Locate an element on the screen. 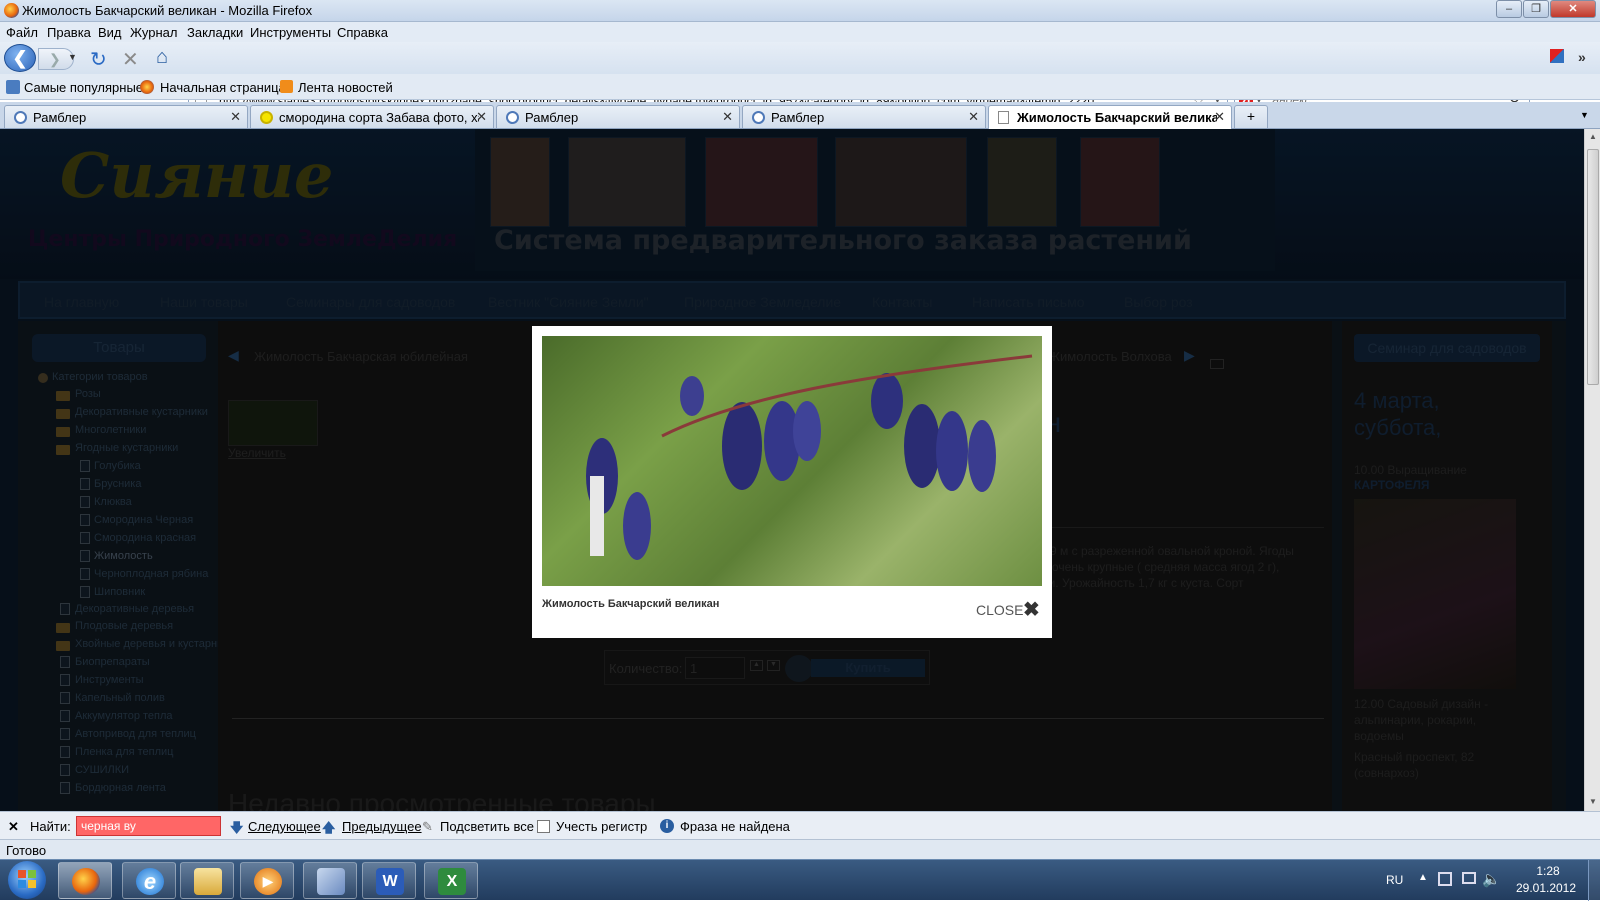 Image resolution: width=1600 pixels, height=901 pixels. taskbar-app is located at coordinates (330, 880).